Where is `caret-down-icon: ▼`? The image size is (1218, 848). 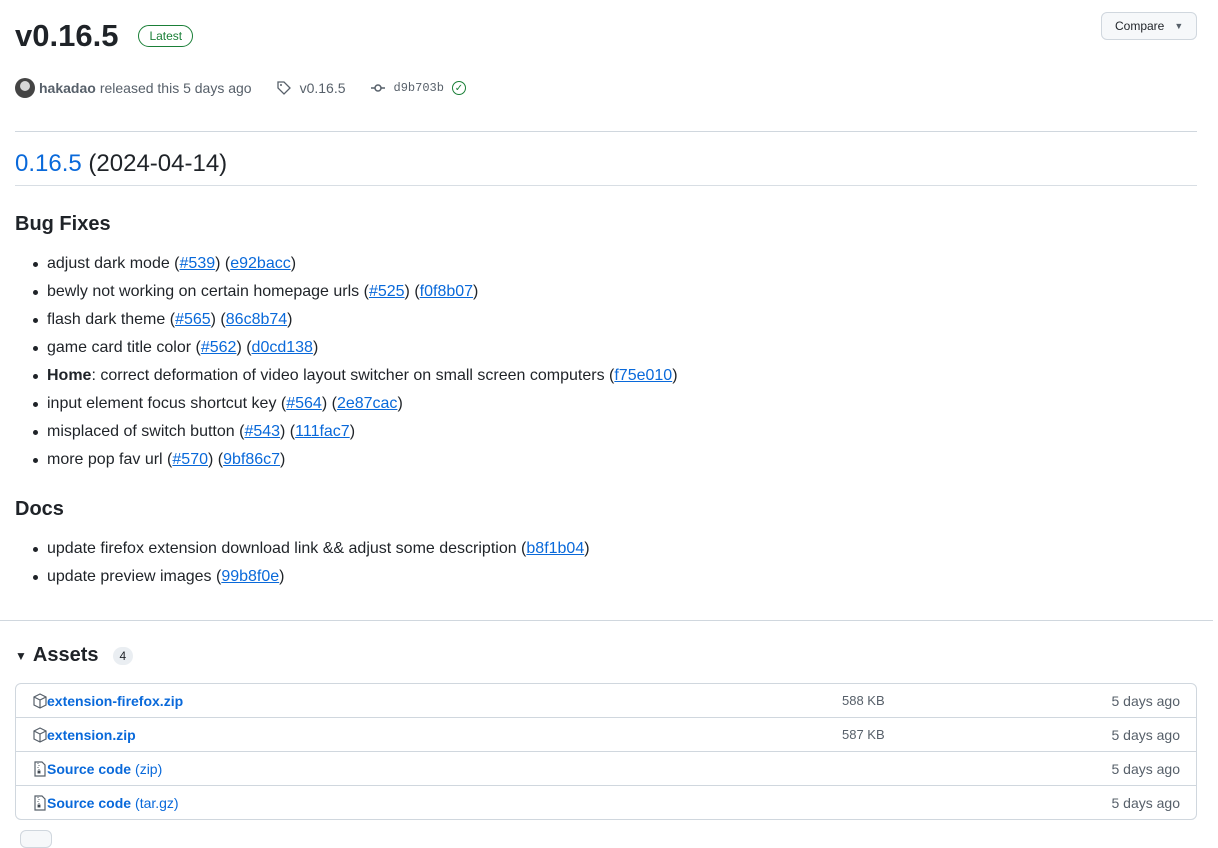 caret-down-icon: ▼ is located at coordinates (1179, 26).